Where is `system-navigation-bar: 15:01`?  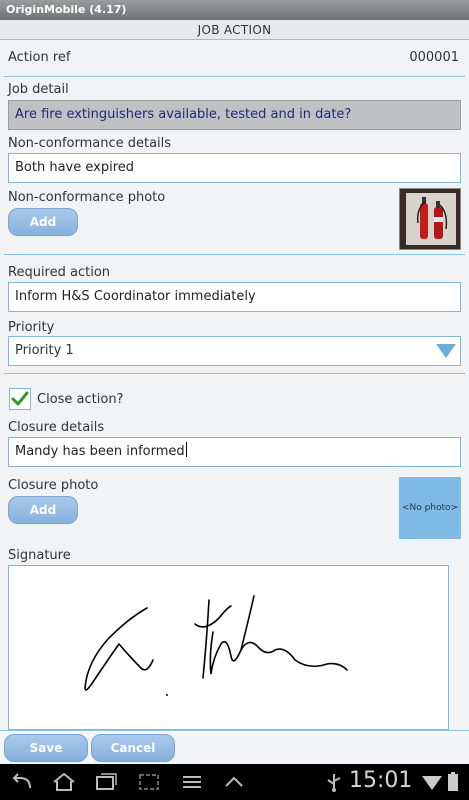 system-navigation-bar: 15:01 is located at coordinates (234, 782).